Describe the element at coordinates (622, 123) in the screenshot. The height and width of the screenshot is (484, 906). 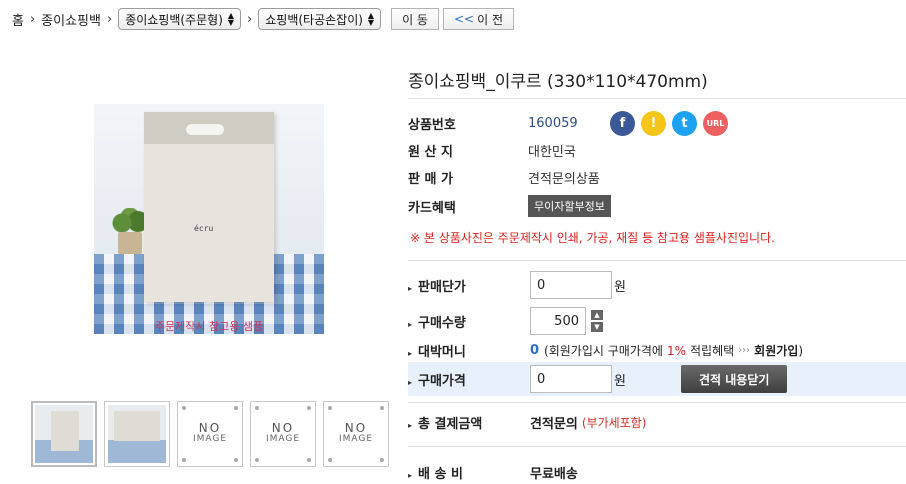
I see `facebook-share-icon: f` at that location.